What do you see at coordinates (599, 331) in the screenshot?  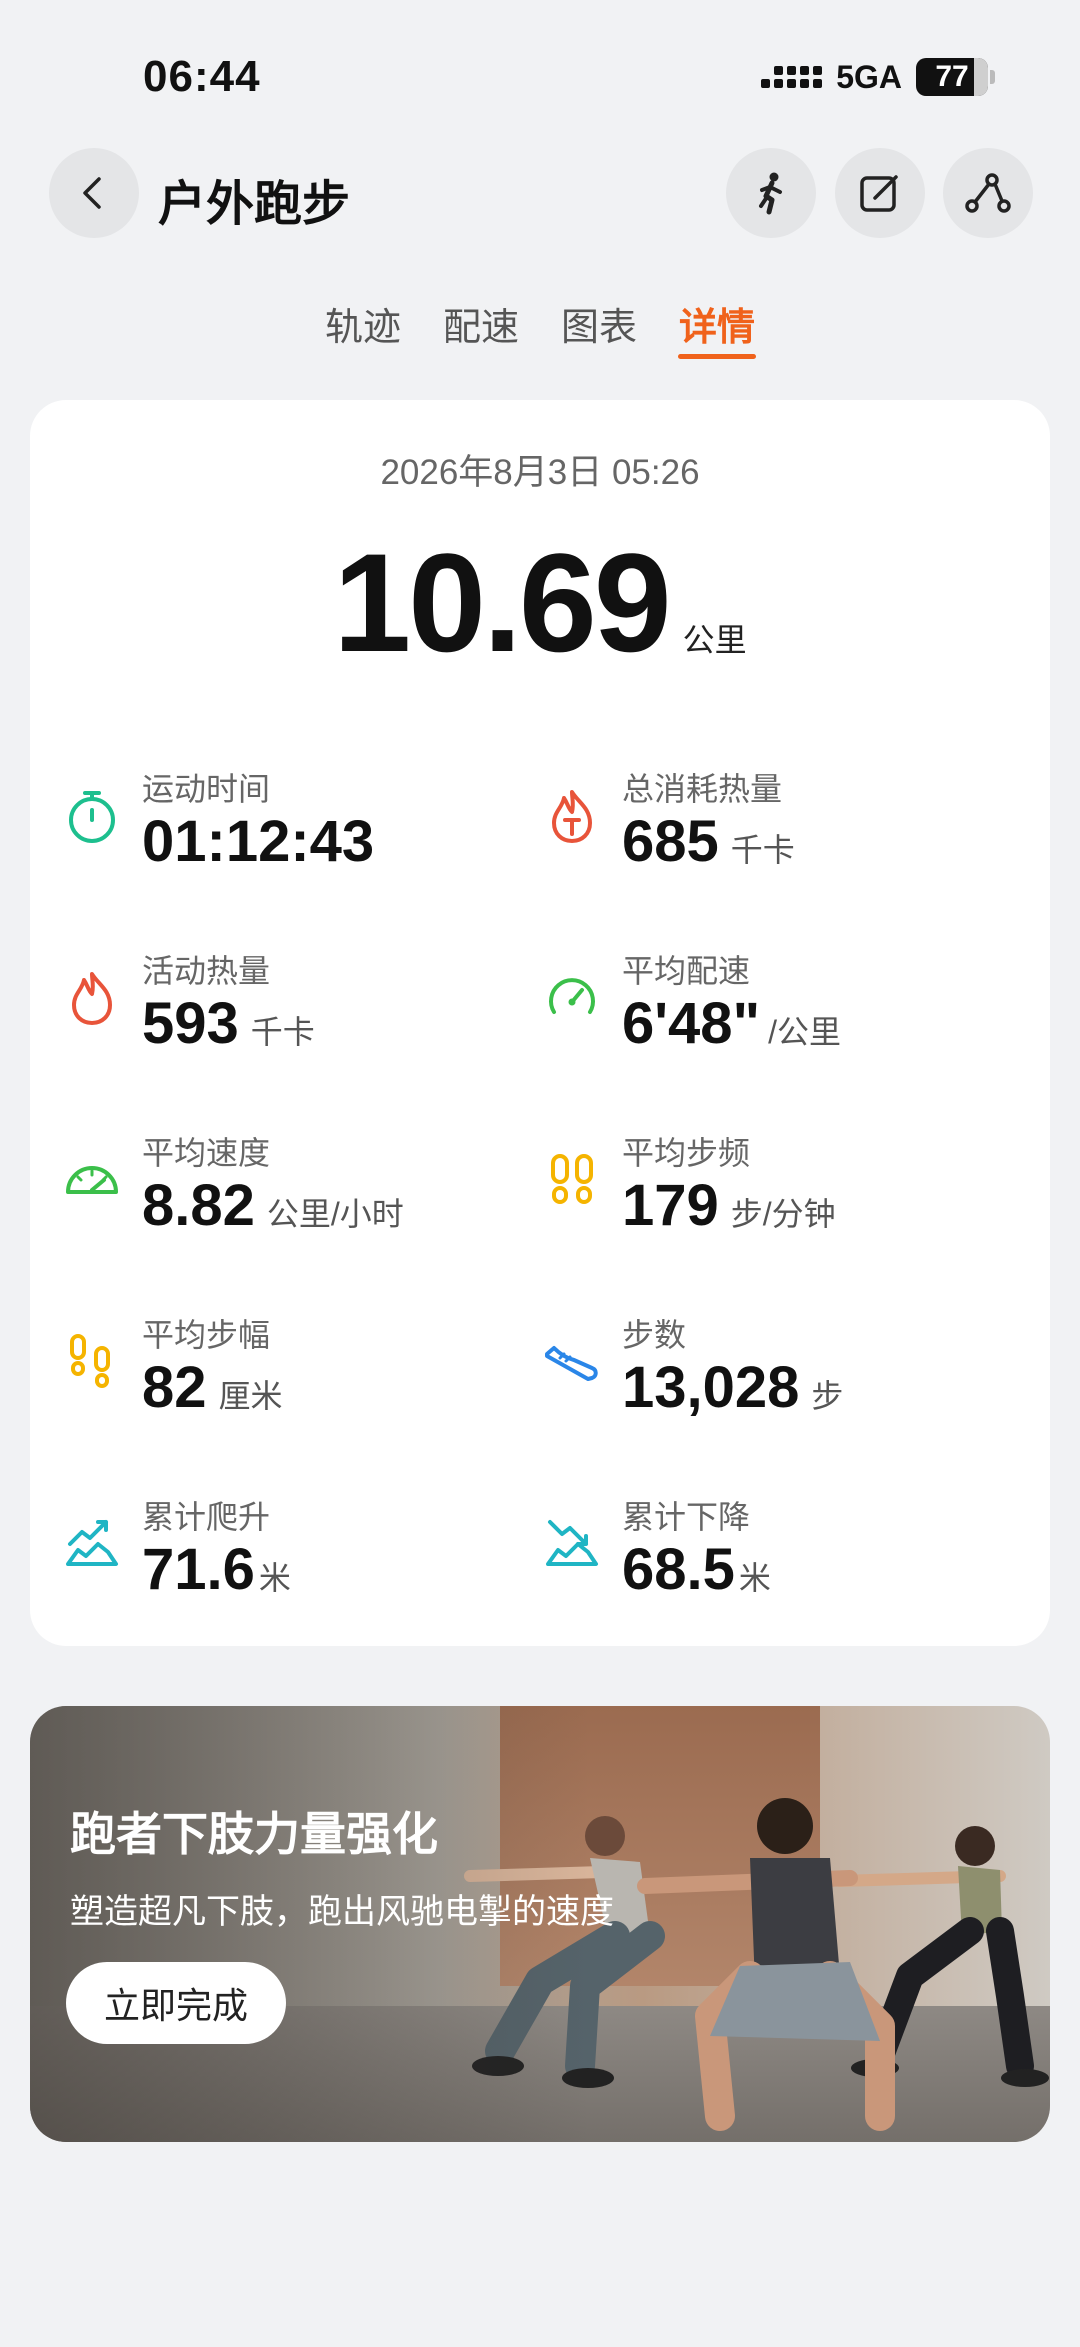 I see `tab-chart: 图表` at bounding box center [599, 331].